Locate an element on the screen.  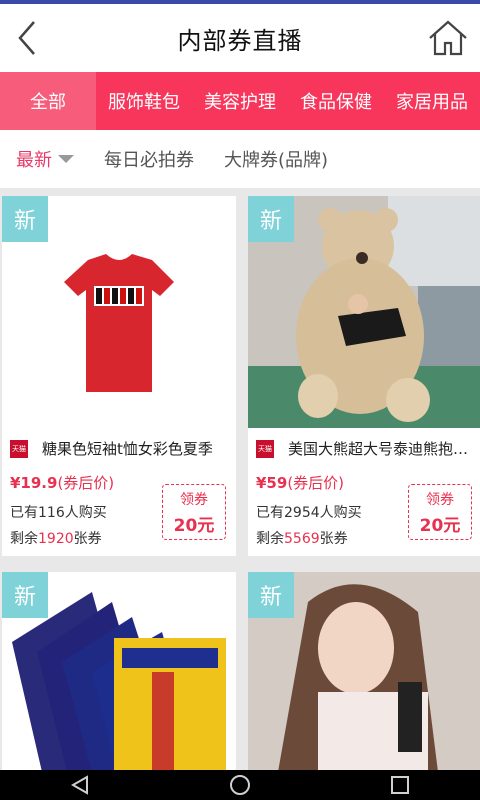
chevron-left-icon is located at coordinates (26, 38).